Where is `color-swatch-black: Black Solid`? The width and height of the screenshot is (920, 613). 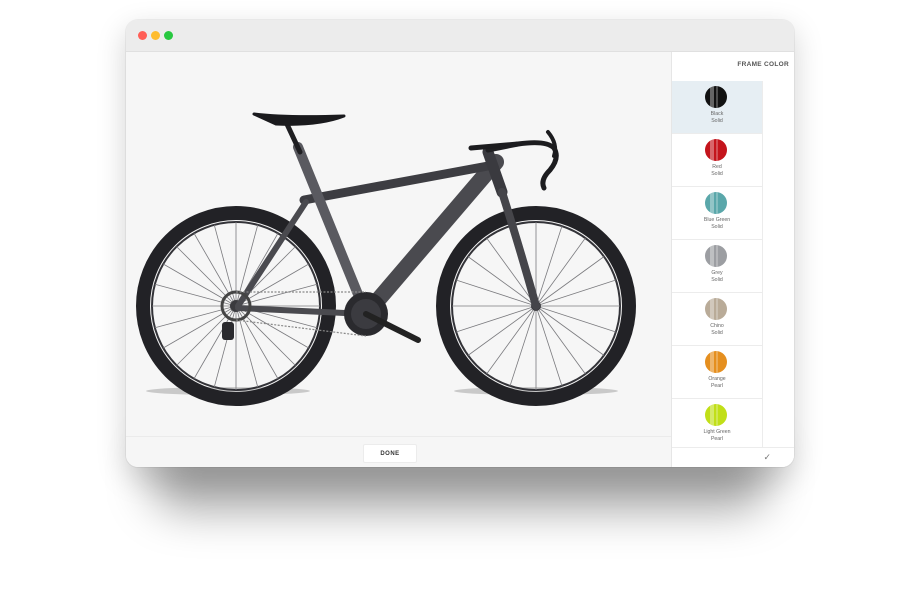
color-swatch-black: Black Solid is located at coordinates (717, 107).